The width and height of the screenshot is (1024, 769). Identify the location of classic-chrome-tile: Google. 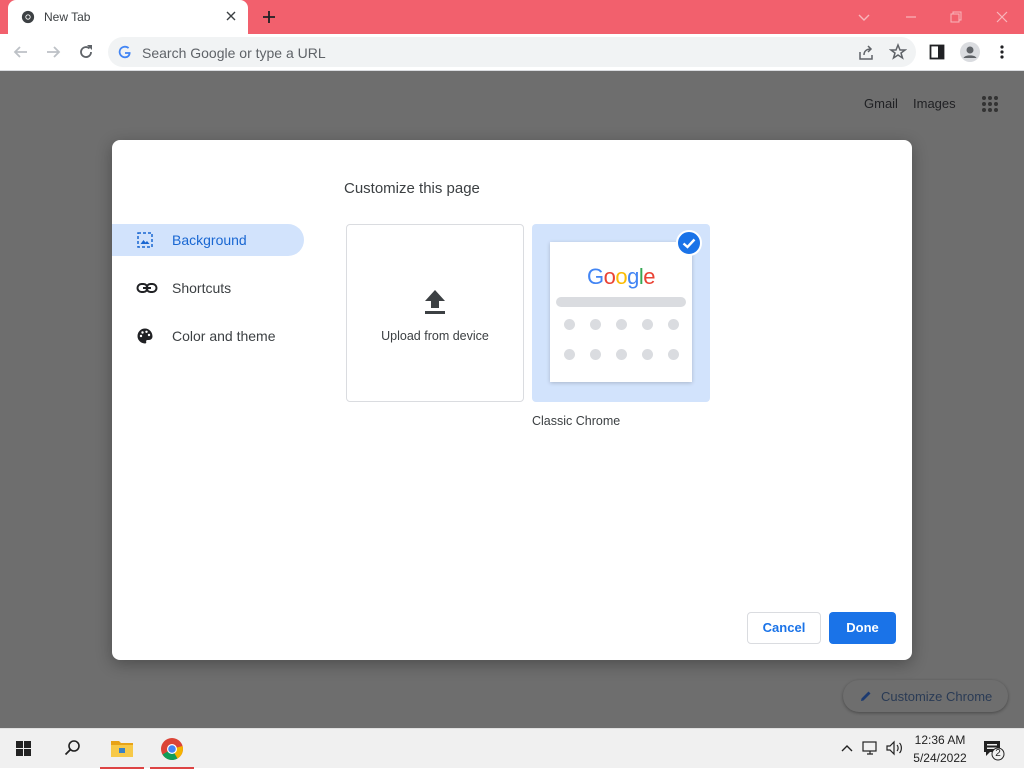
(621, 313).